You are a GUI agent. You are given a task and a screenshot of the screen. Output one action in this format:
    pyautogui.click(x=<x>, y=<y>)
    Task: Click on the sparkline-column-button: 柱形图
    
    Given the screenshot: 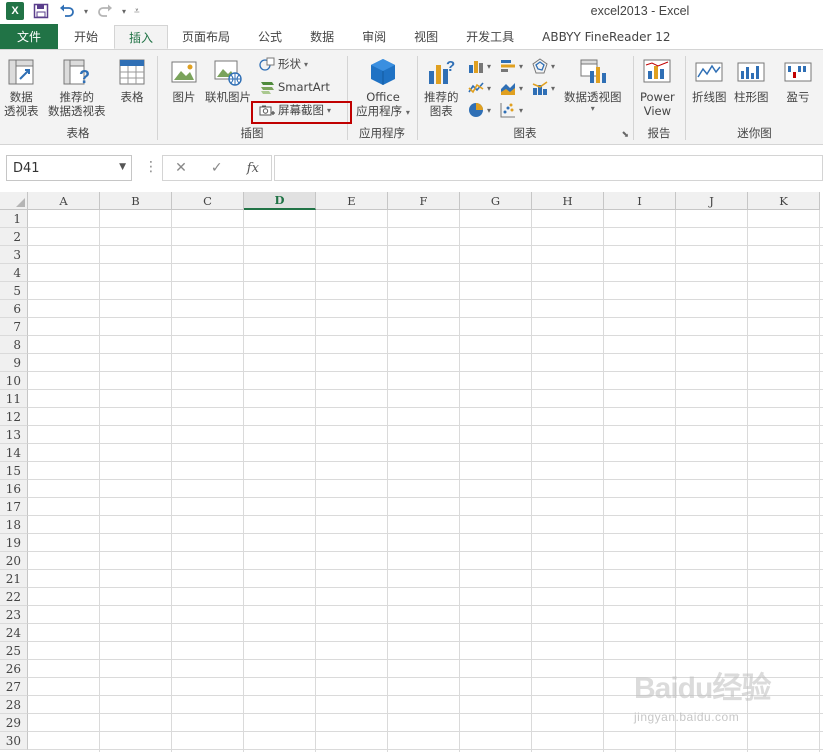 What is the action you would take?
    pyautogui.click(x=751, y=80)
    